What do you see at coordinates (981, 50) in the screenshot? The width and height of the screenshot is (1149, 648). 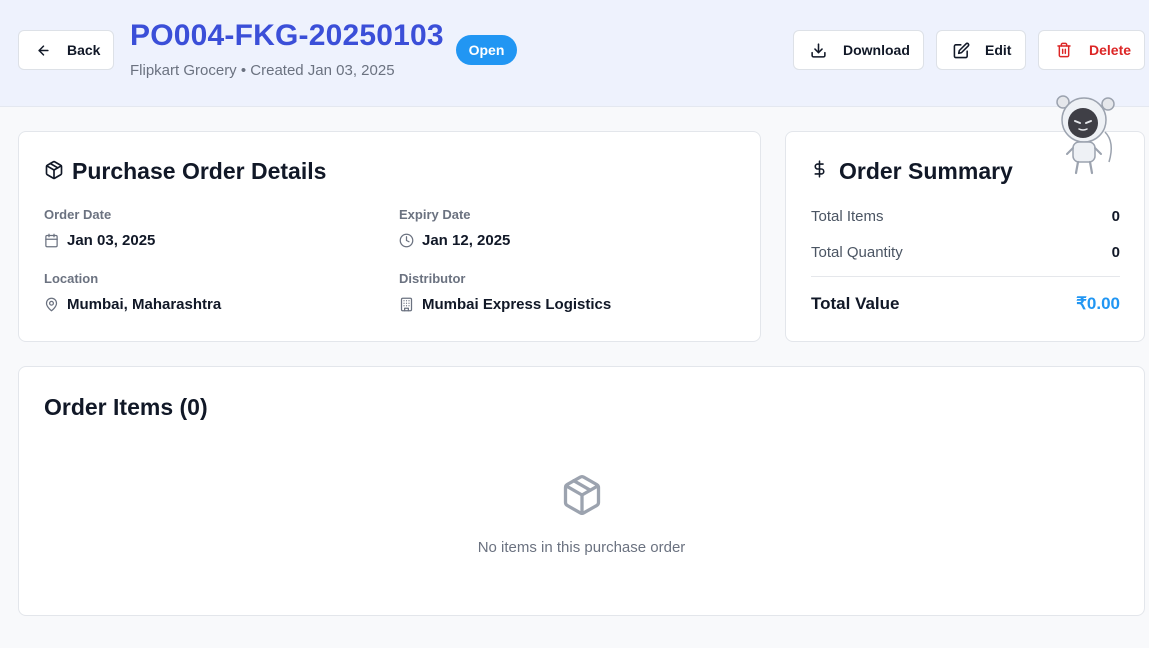 I see `edit-button: Edit` at bounding box center [981, 50].